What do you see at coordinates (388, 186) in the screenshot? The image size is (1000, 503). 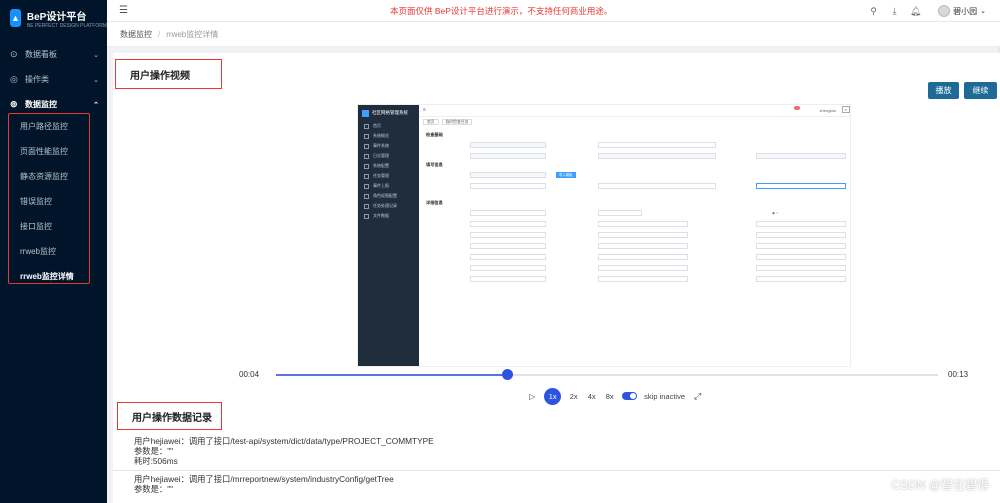 I see `replay-menu-item: 事件上报` at bounding box center [388, 186].